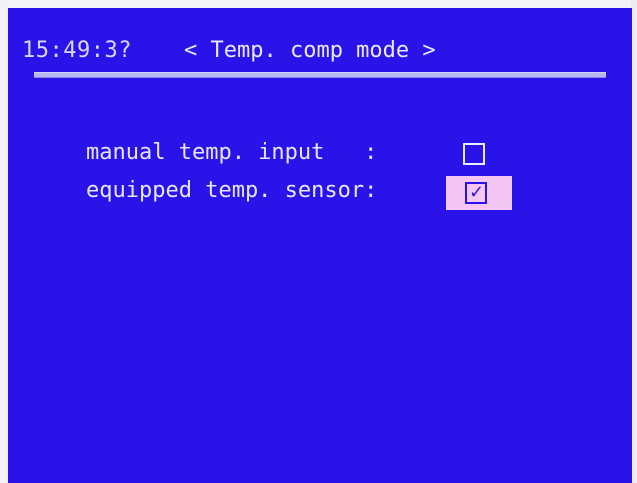  What do you see at coordinates (77, 50) in the screenshot?
I see `clock-time: 15:49:3?` at bounding box center [77, 50].